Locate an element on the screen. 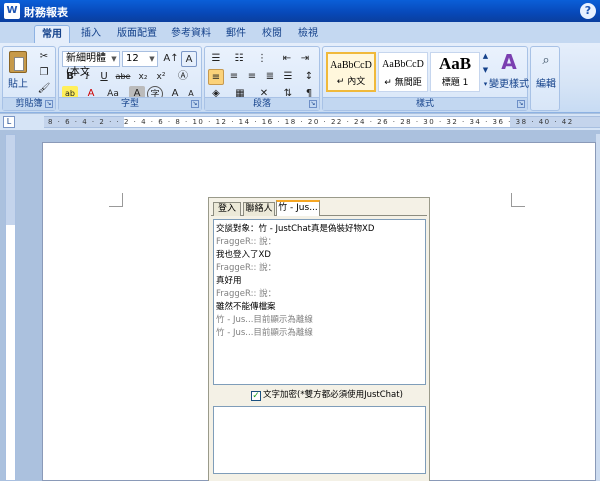  vertical-scrollbar is located at coordinates (598, 307).